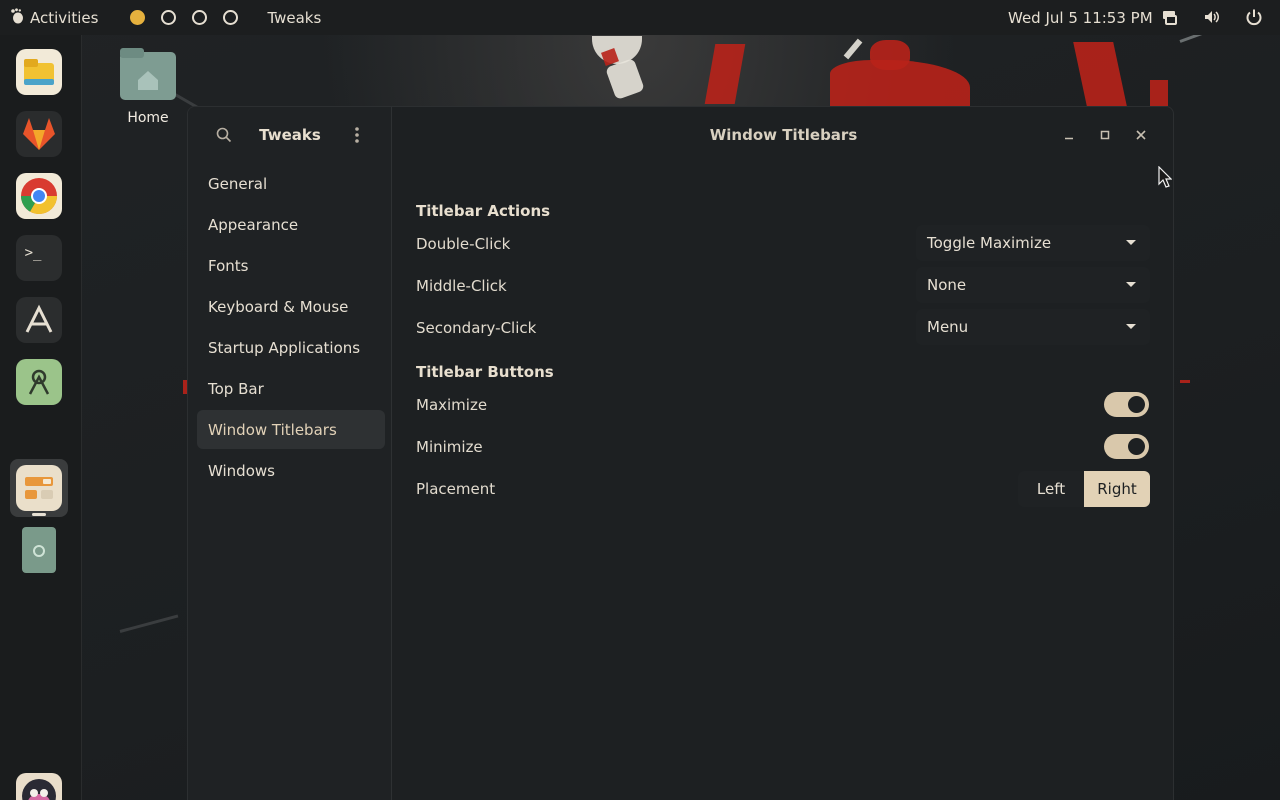 The height and width of the screenshot is (800, 1280). I want to click on gnome-foot-icon, so click(17, 17).